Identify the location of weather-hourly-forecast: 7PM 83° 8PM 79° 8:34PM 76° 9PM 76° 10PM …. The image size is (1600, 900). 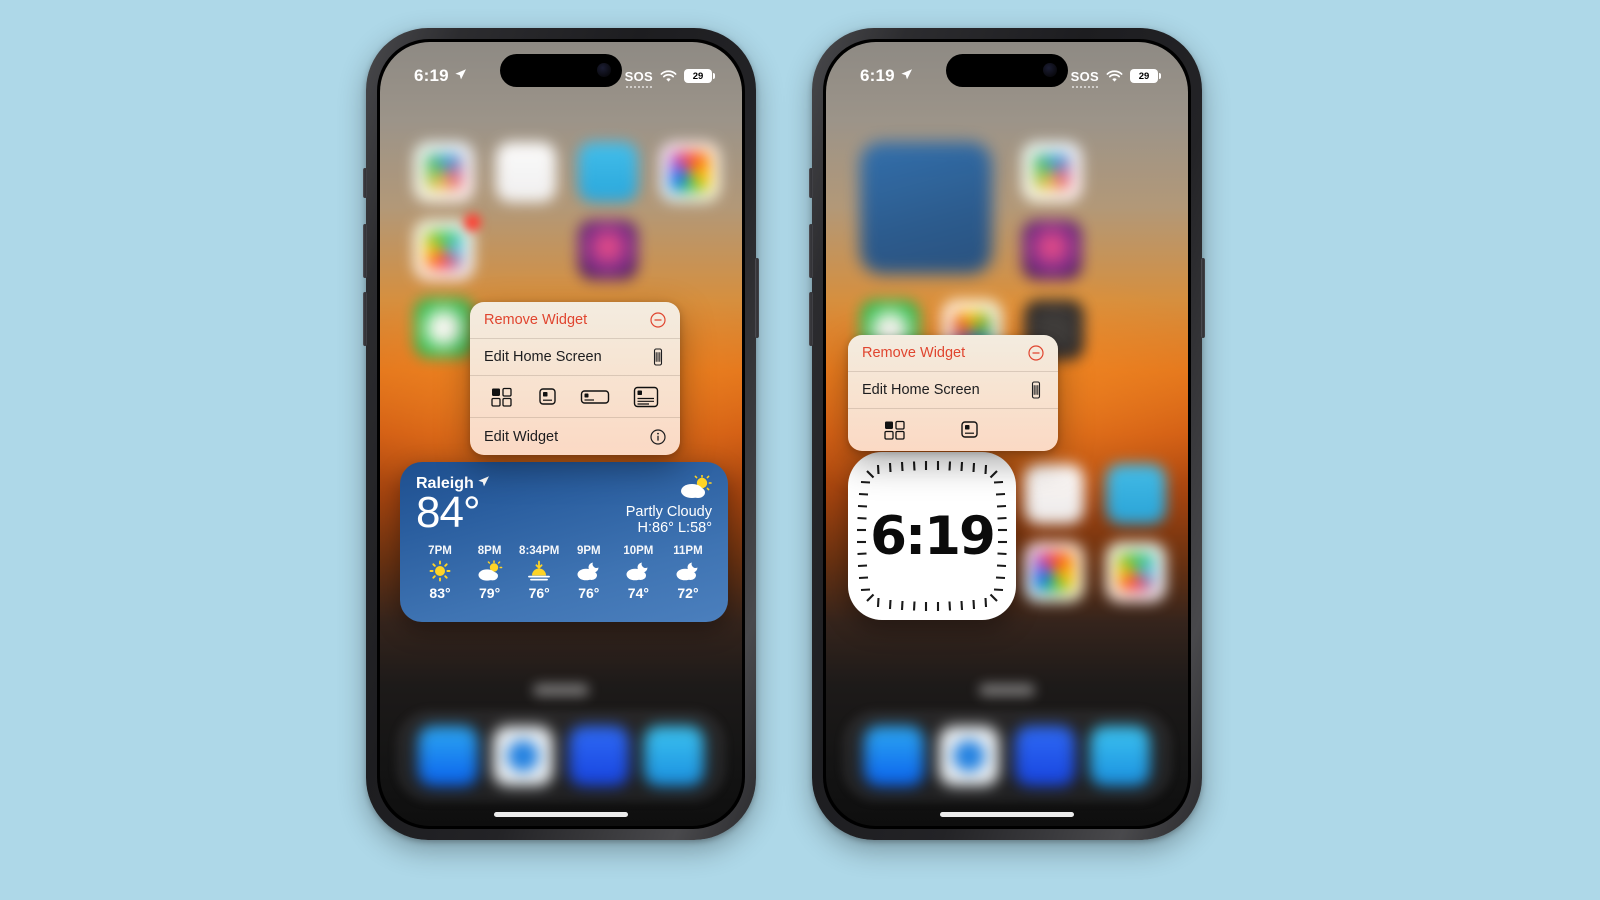
(564, 573).